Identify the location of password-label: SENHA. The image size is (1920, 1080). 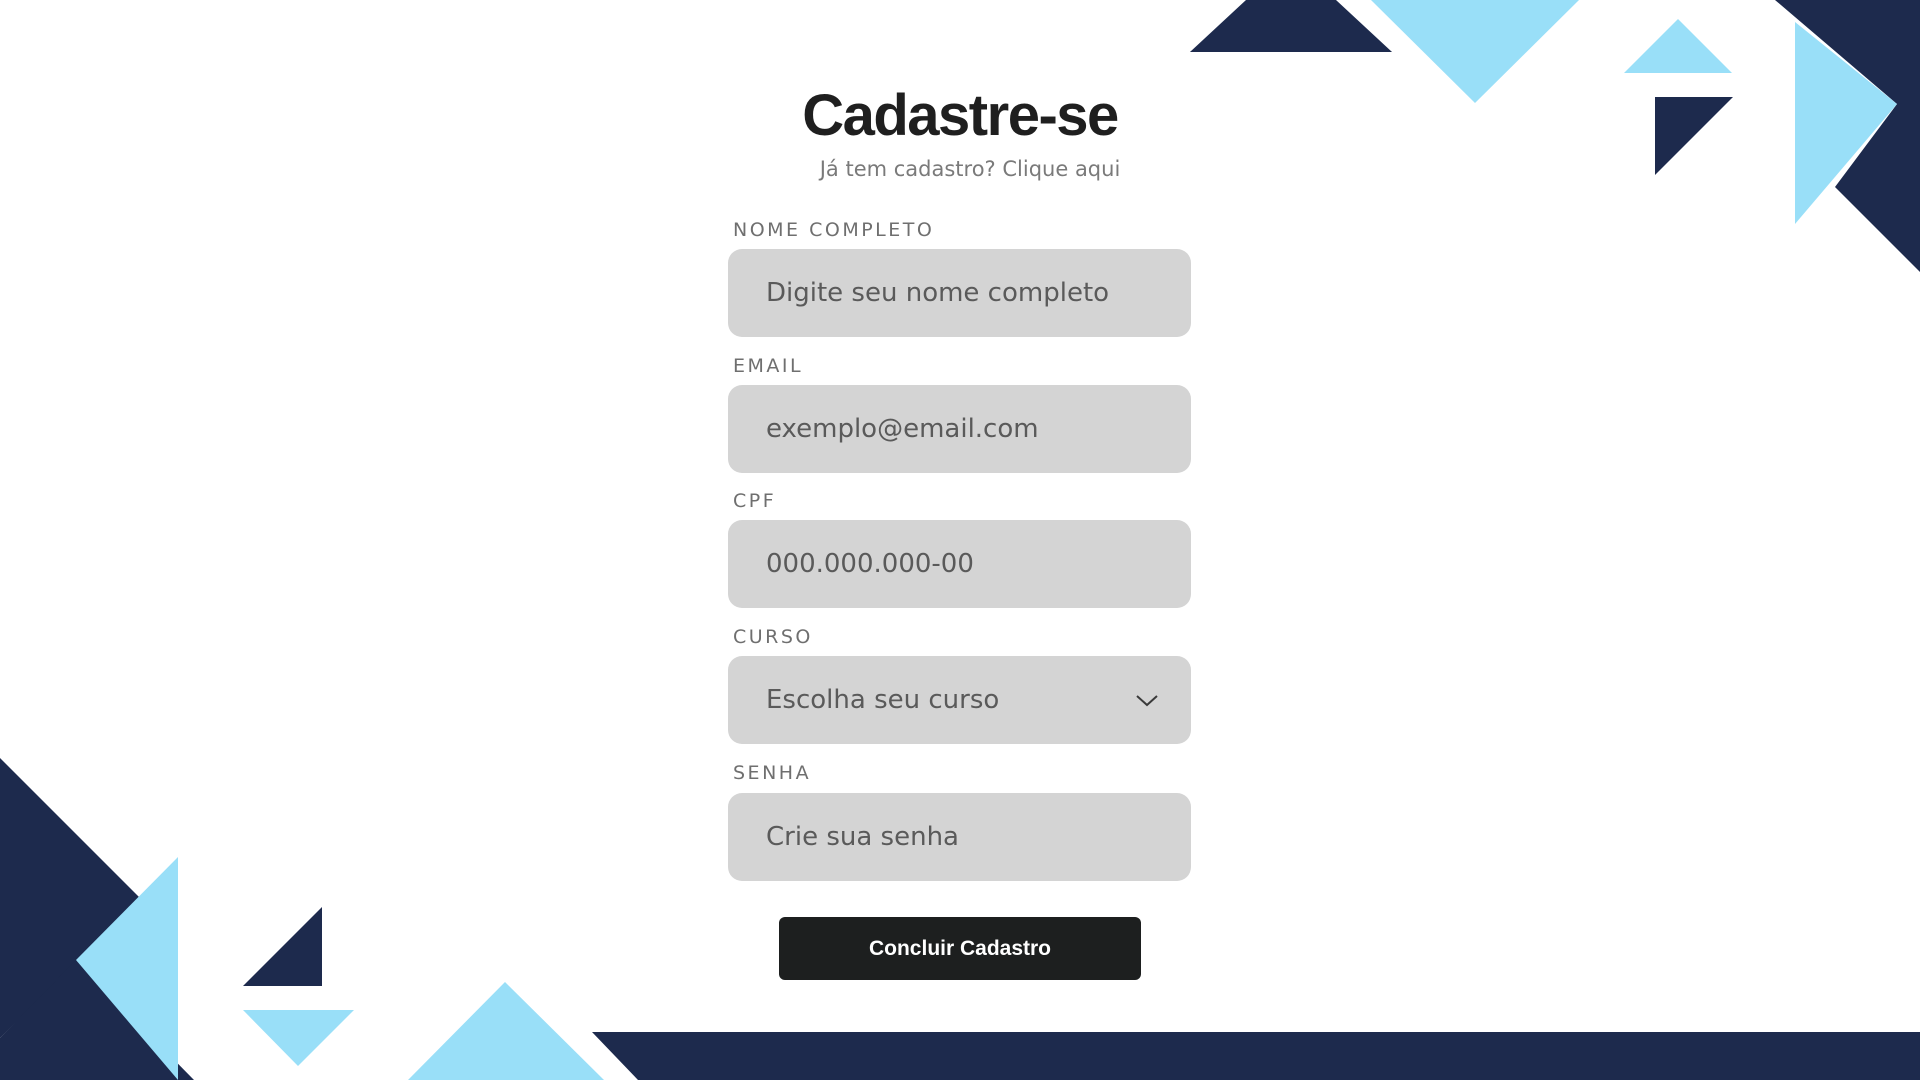
(772, 773).